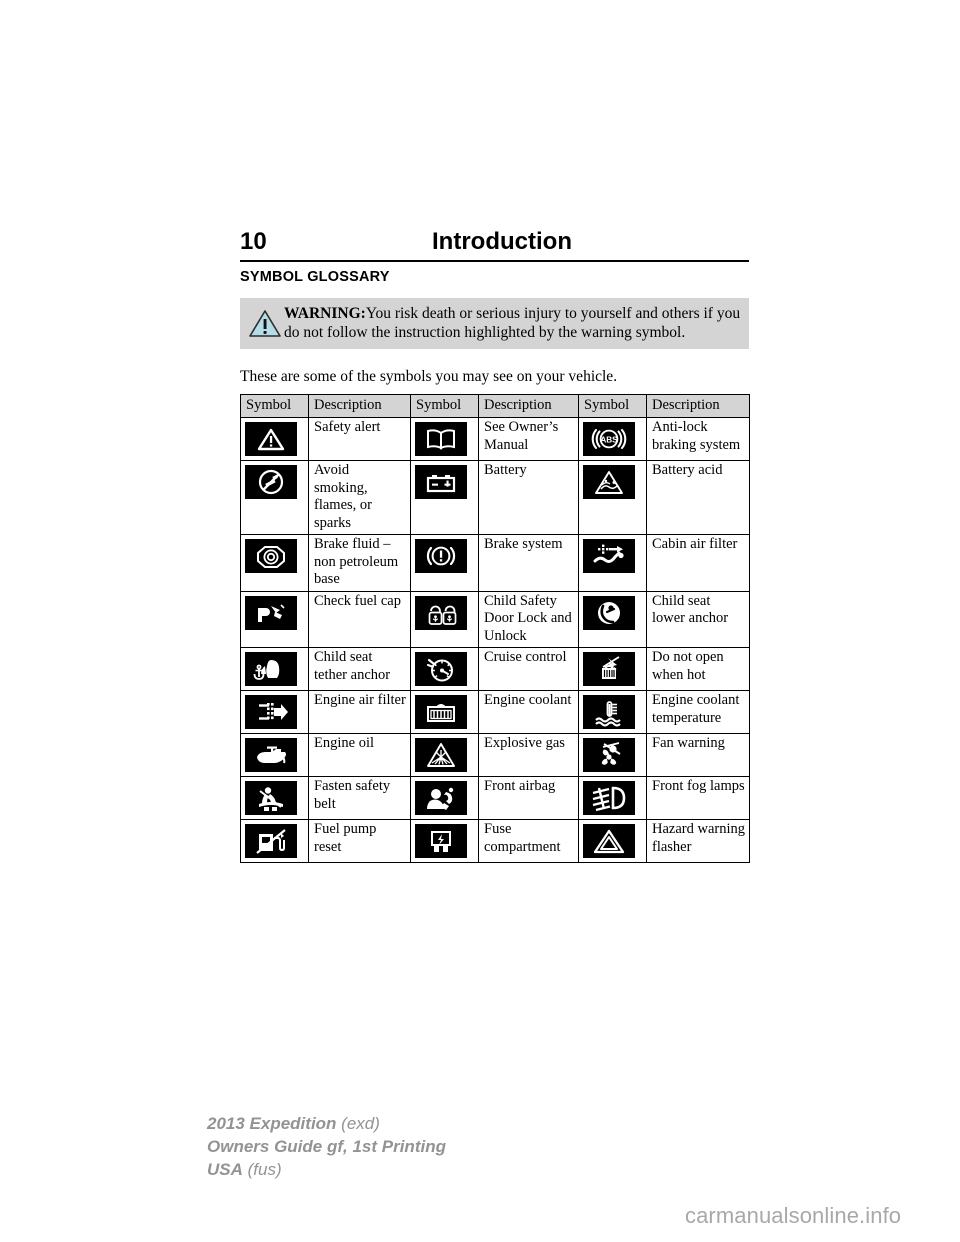 The image size is (960, 1242). What do you see at coordinates (271, 556) in the screenshot?
I see `brake-fluid-icon` at bounding box center [271, 556].